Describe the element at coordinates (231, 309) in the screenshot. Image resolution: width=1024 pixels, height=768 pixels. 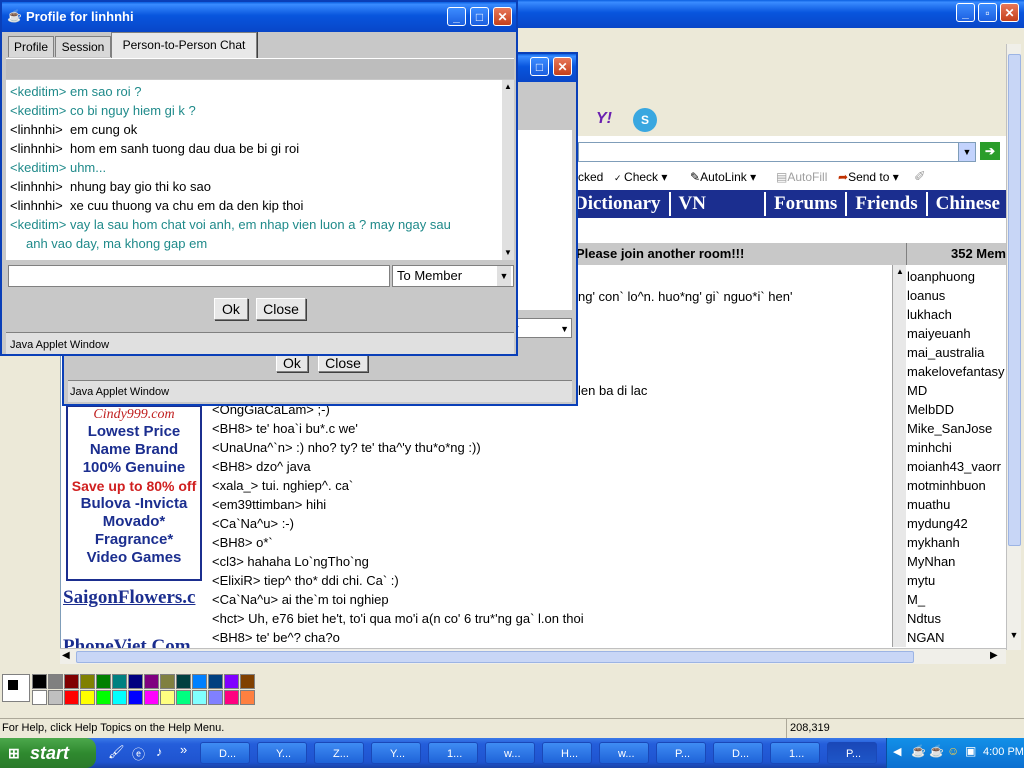
I see `ok-button: Ok` at that location.